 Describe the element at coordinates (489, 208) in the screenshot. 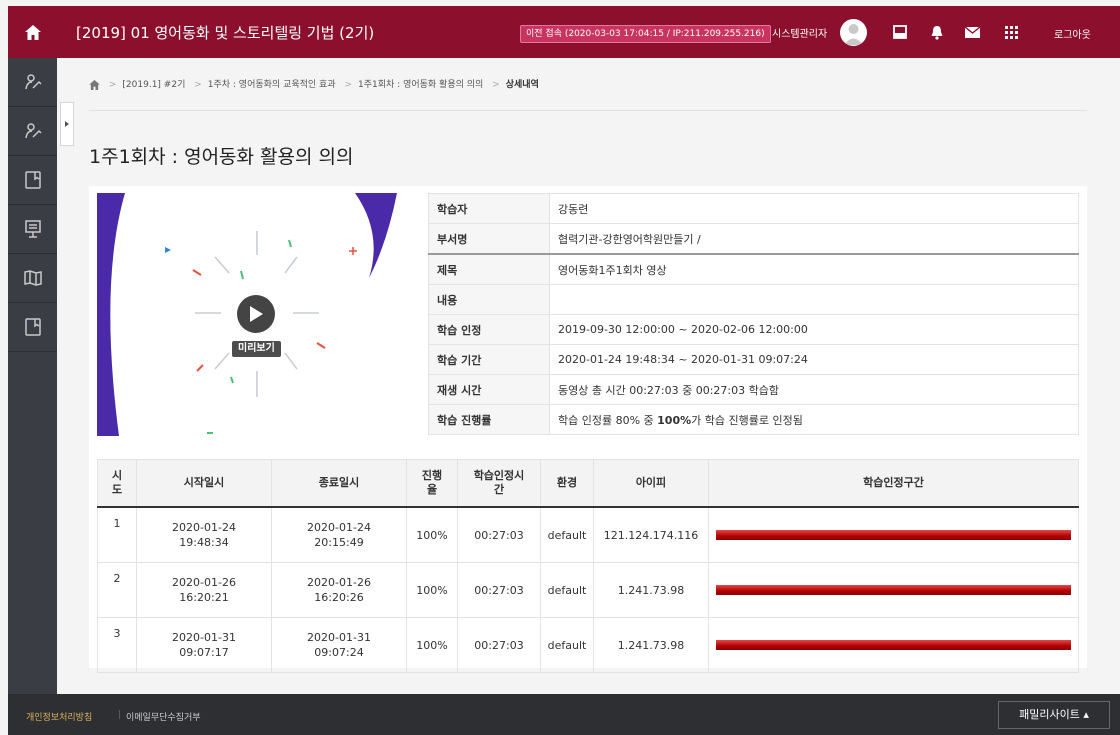

I see `info-label: 학습자` at that location.